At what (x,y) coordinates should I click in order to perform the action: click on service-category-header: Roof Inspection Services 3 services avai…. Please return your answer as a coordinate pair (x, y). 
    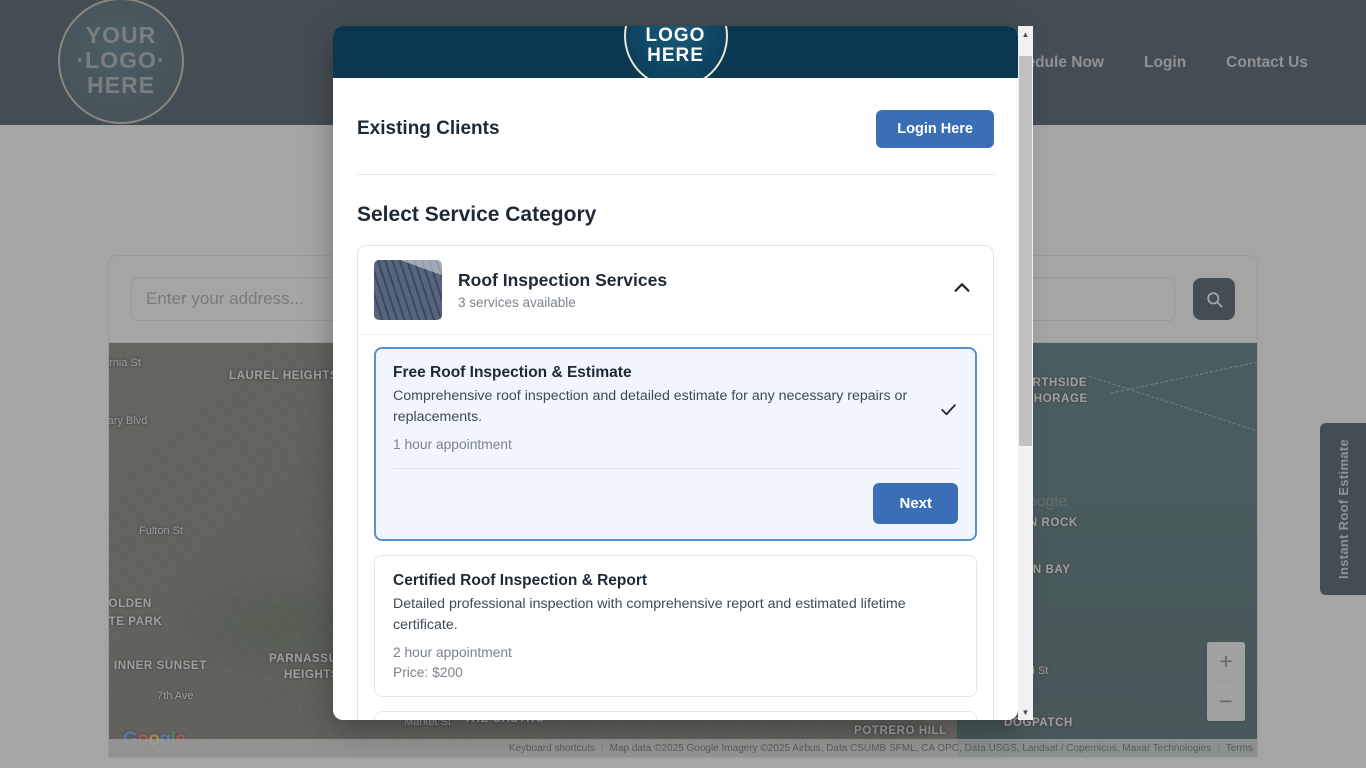
    Looking at the image, I should click on (675, 290).